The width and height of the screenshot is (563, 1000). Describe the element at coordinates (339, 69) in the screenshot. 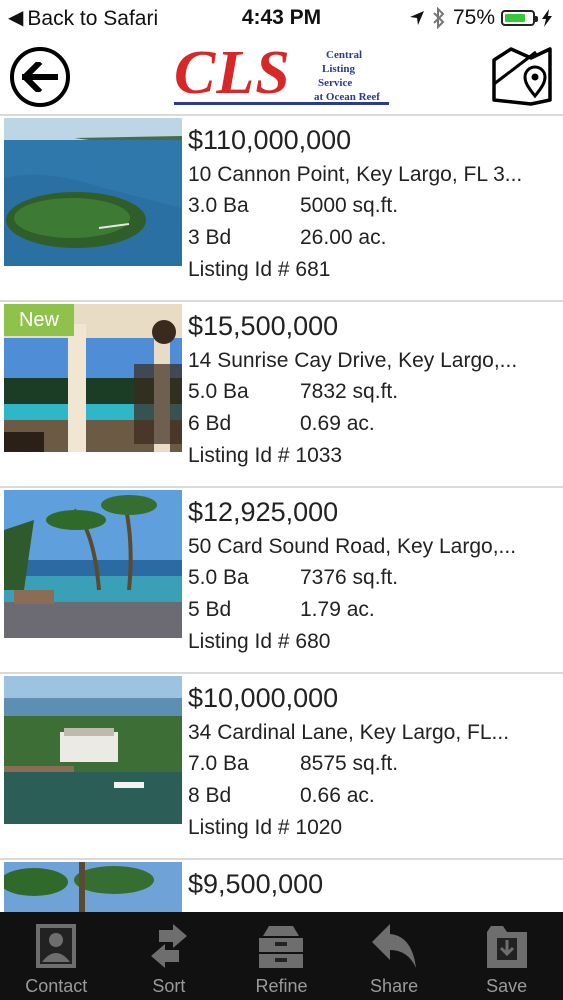

I see `logo-line-listing: Listing` at that location.